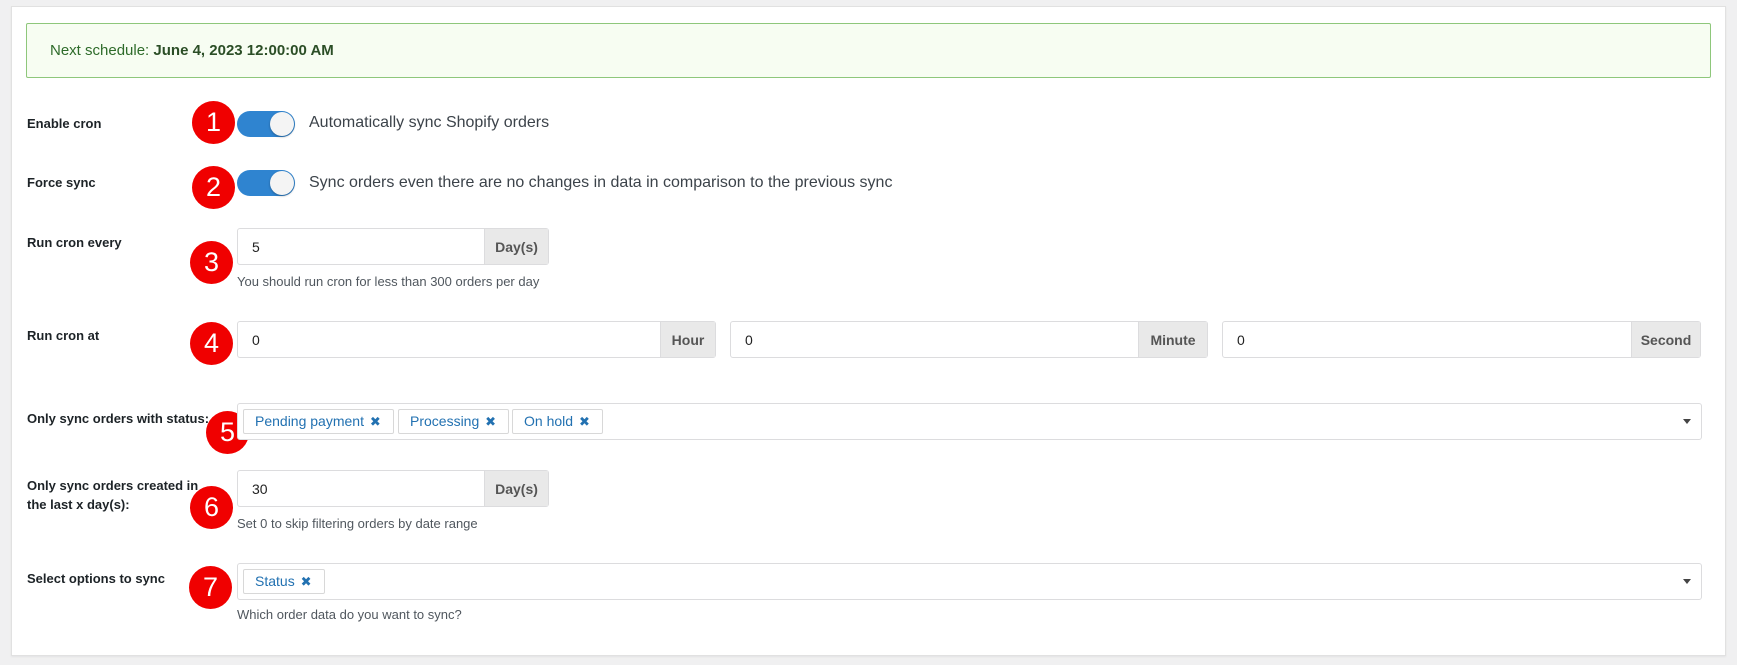  I want to click on notice-schedule-value: June 4, 2023 12:00:00 AM, so click(243, 50).